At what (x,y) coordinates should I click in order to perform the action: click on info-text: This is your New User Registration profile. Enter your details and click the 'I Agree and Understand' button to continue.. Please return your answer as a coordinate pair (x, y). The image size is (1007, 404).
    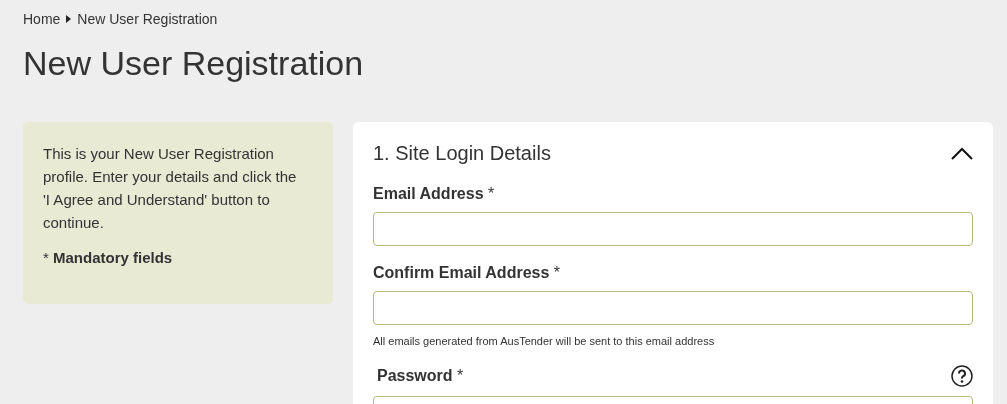
    Looking at the image, I should click on (170, 188).